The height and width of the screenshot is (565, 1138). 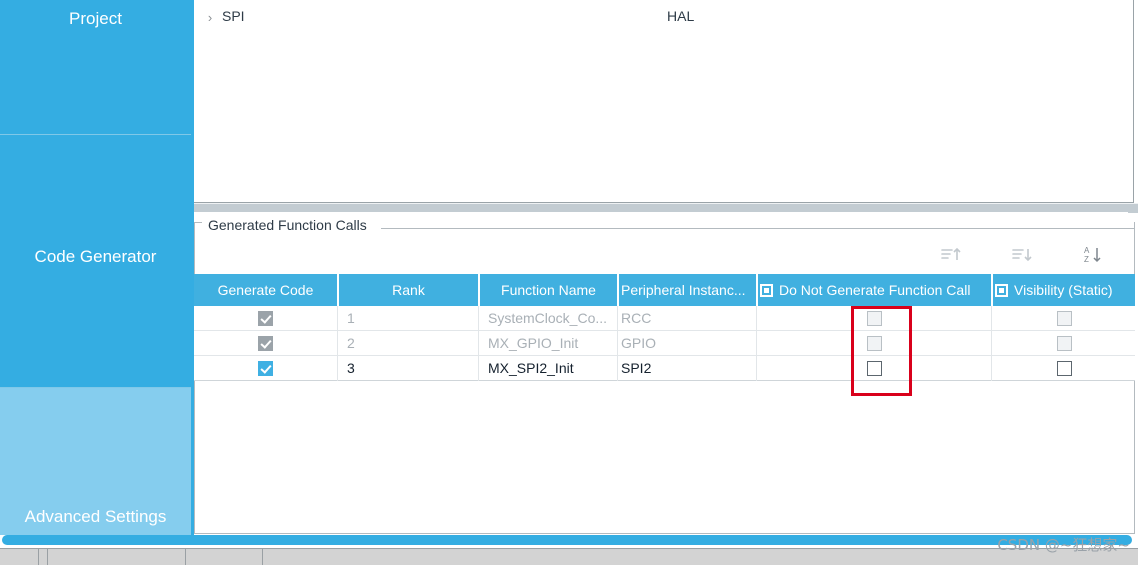 I want to click on group-border-left, so click(x=198, y=222).